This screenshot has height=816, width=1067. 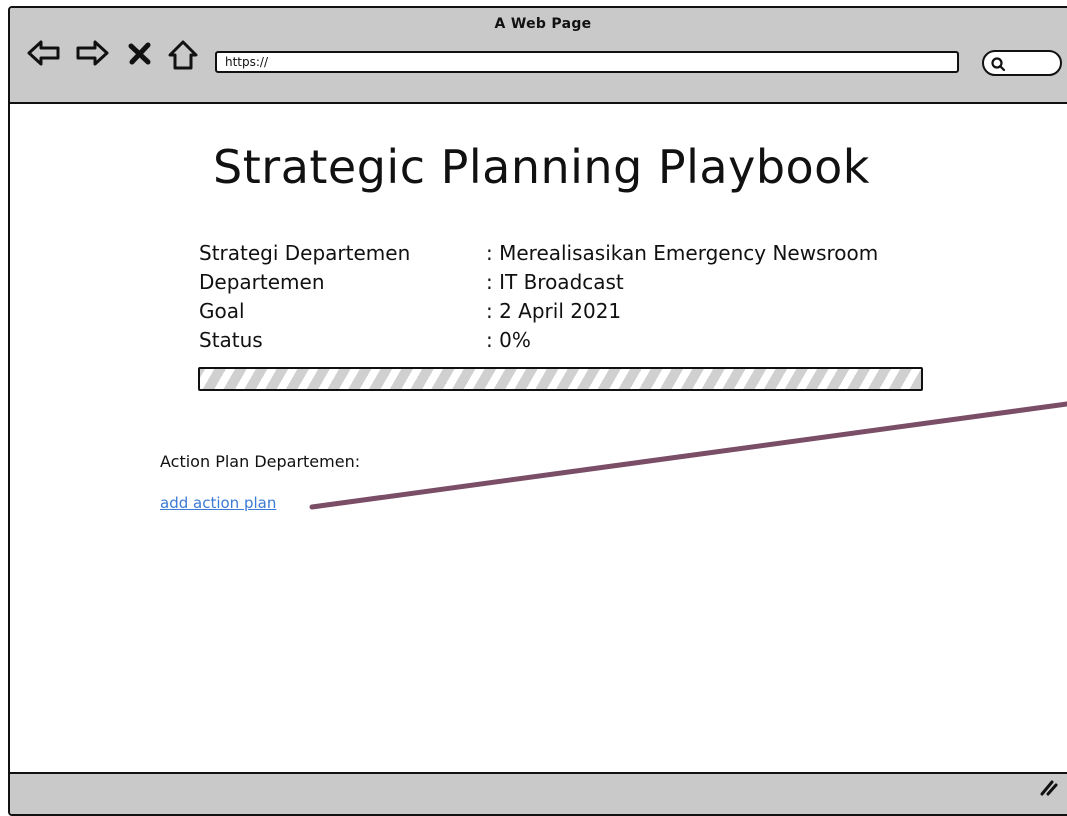 What do you see at coordinates (560, 379) in the screenshot?
I see `status-progress-bar` at bounding box center [560, 379].